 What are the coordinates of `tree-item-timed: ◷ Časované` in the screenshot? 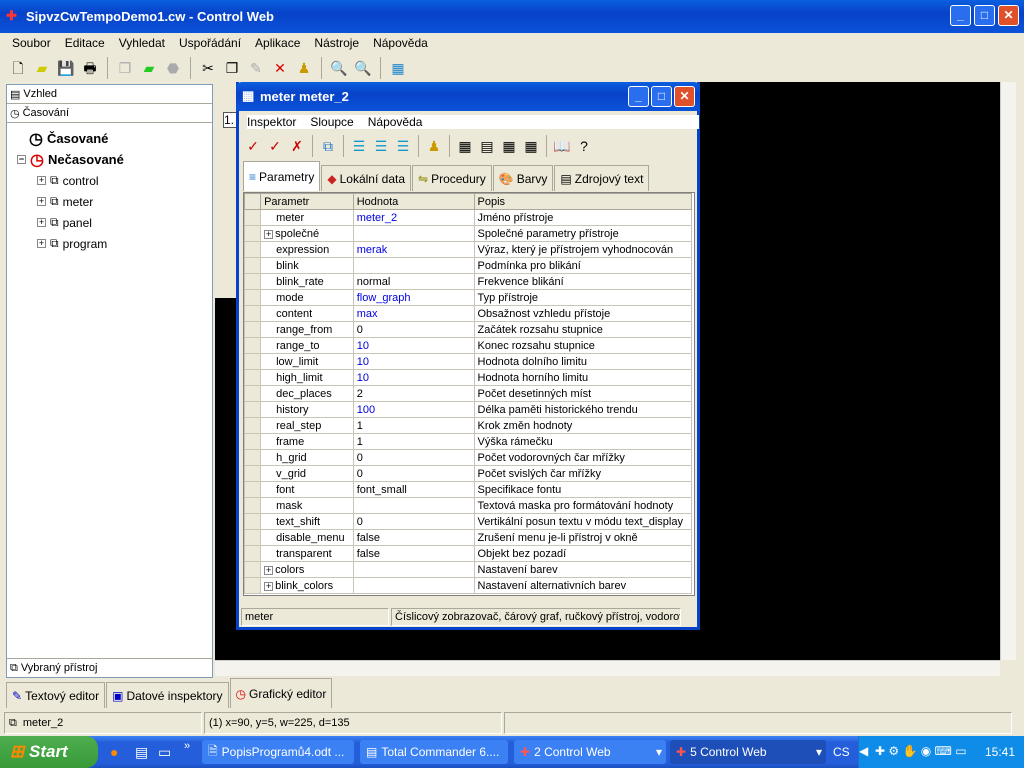 It's located at (109, 138).